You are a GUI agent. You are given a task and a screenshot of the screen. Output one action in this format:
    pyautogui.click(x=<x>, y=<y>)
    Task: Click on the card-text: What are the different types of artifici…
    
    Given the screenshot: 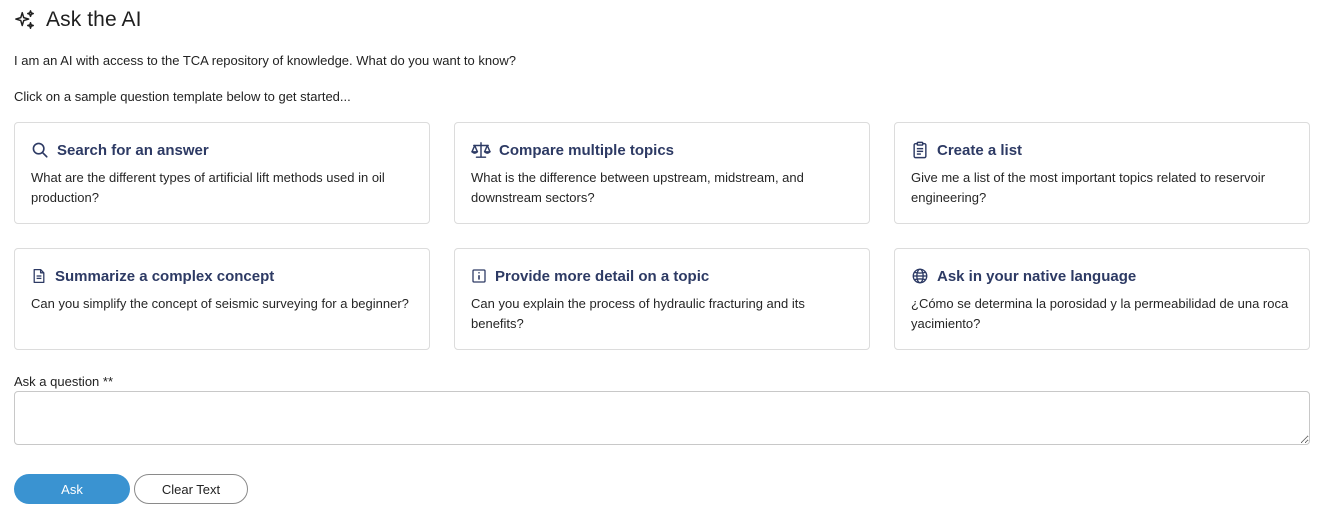 What is the action you would take?
    pyautogui.click(x=208, y=187)
    